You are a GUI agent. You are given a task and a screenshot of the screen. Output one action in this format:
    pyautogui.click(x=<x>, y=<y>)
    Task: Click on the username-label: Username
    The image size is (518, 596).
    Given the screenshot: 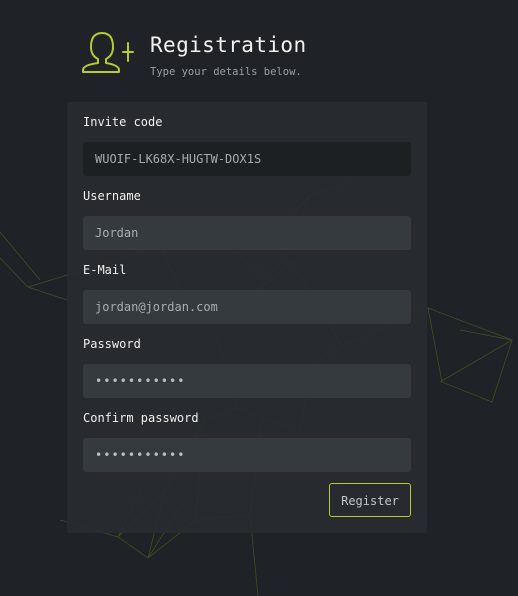 What is the action you would take?
    pyautogui.click(x=112, y=196)
    